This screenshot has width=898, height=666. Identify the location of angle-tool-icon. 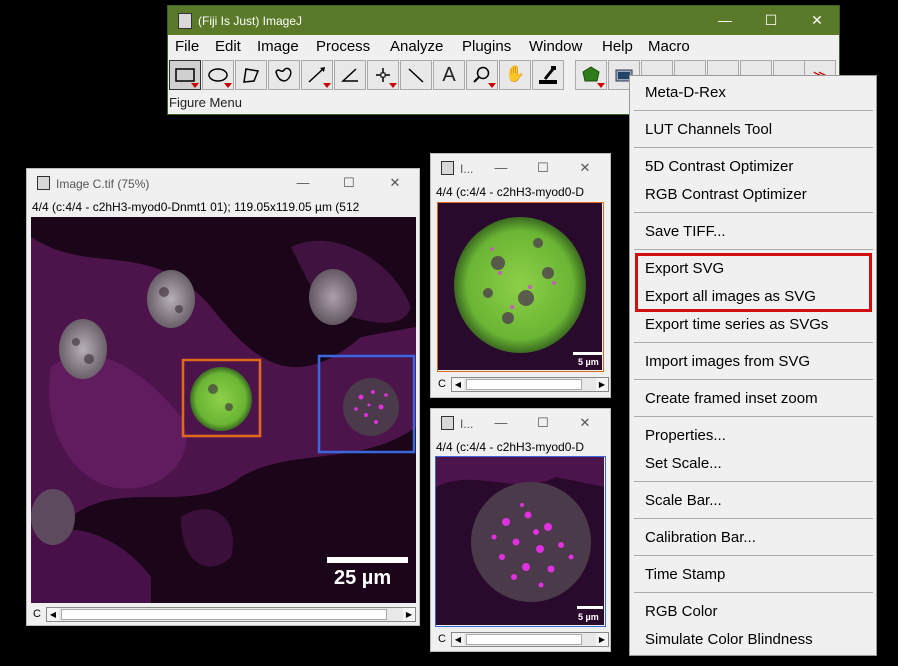
(349, 75).